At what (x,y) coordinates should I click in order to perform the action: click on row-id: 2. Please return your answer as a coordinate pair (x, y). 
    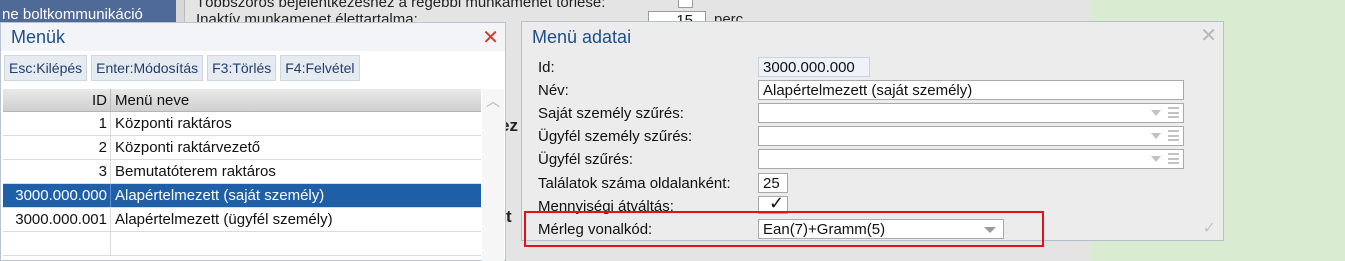
    Looking at the image, I should click on (57, 147).